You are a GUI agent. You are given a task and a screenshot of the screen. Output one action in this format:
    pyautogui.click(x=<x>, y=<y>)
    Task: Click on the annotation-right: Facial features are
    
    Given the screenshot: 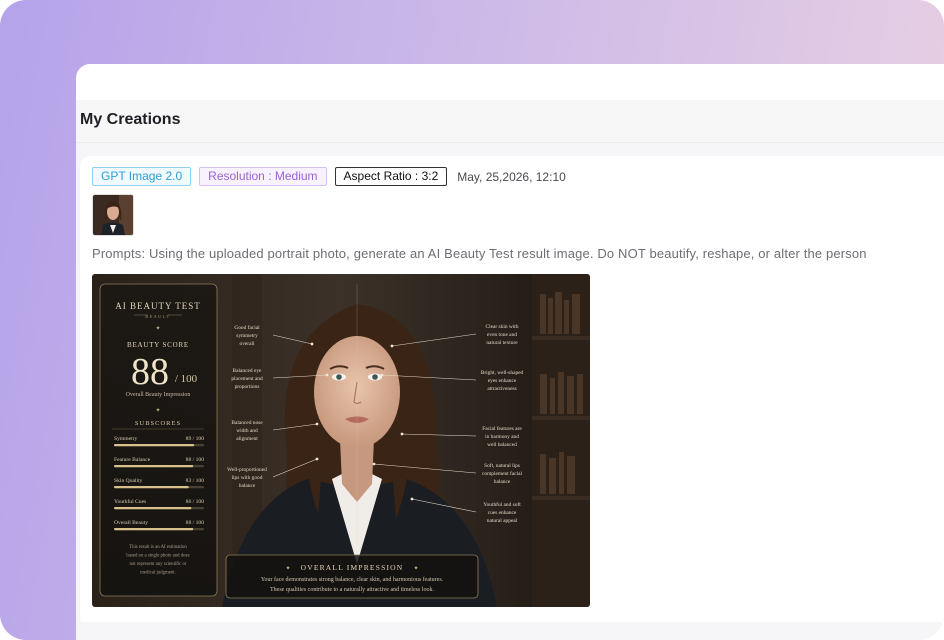 What is the action you would take?
    pyautogui.click(x=502, y=428)
    